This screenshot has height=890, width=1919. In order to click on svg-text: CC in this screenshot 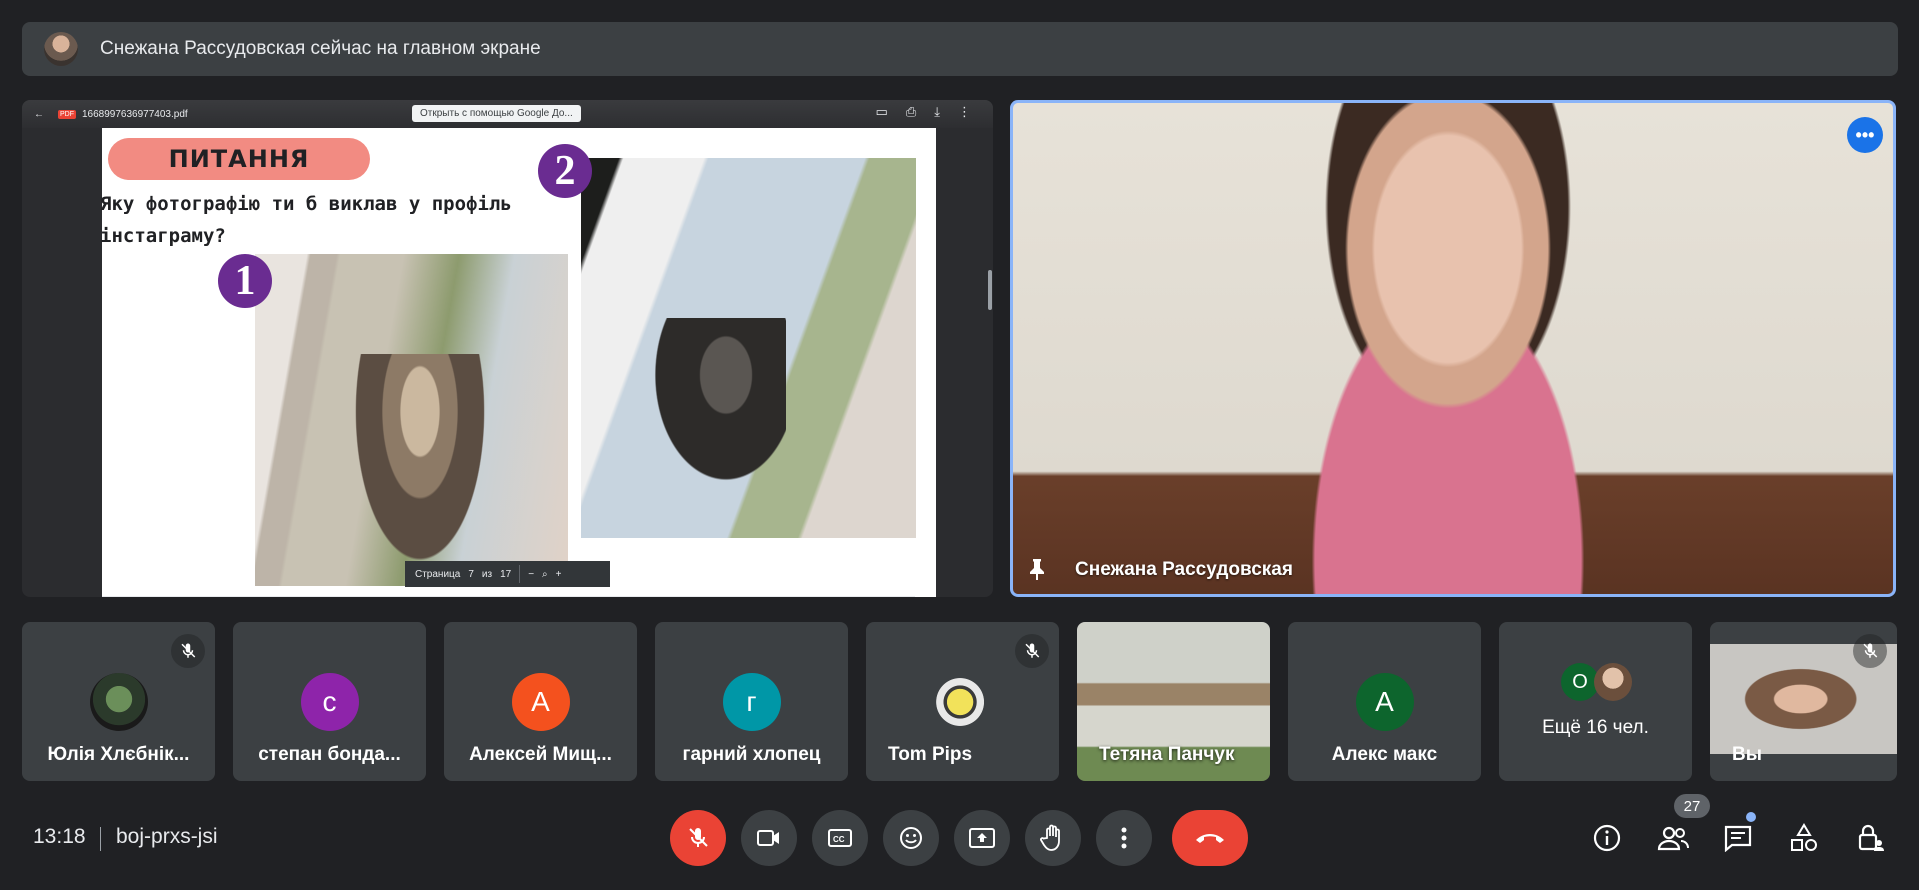, I will do `click(839, 839)`.